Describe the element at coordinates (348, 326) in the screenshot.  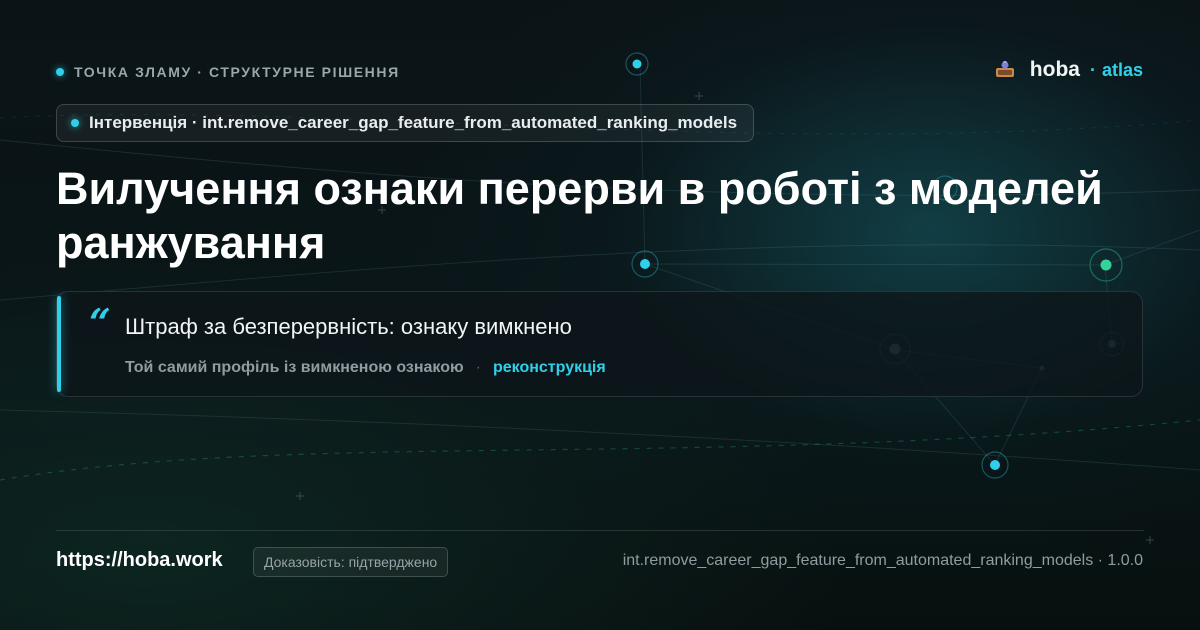
I see `quote-text: Штраф за безперервність: ознаку вимкнено` at that location.